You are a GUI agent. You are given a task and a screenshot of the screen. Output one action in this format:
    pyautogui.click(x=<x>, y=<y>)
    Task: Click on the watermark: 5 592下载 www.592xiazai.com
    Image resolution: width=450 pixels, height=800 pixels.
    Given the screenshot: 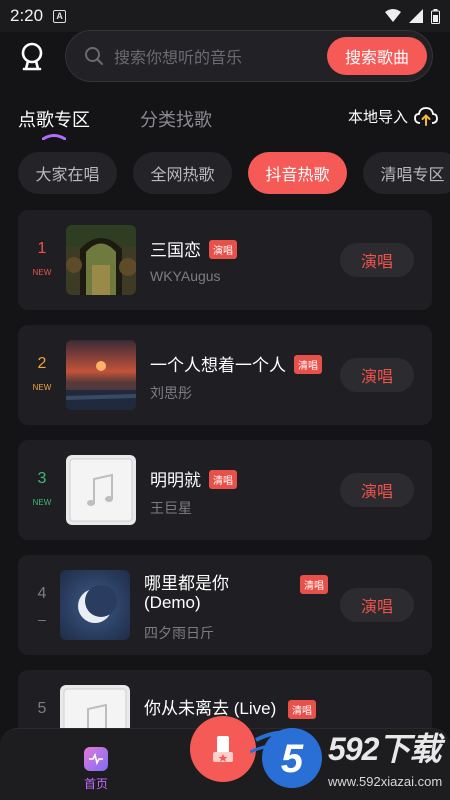 What is the action you would take?
    pyautogui.click(x=350, y=756)
    